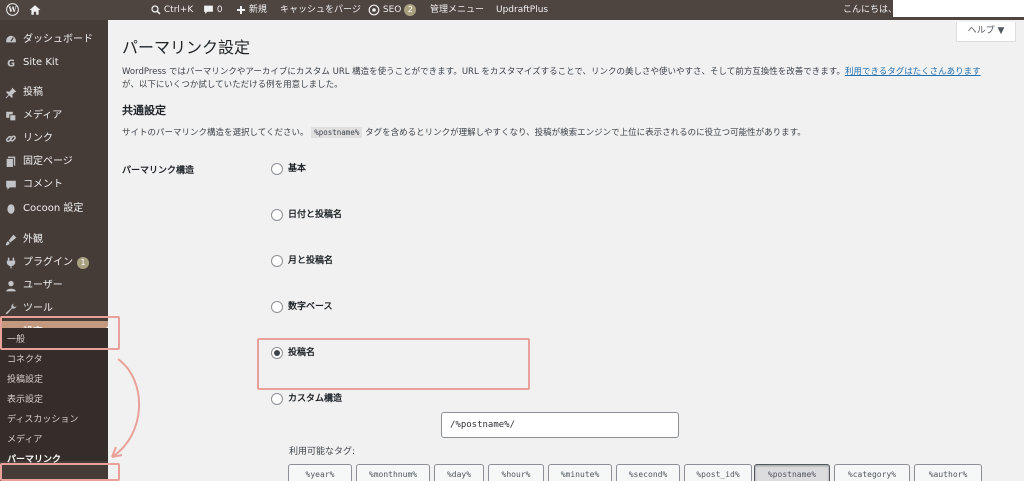  I want to click on menu-label: プラグイン, so click(48, 262).